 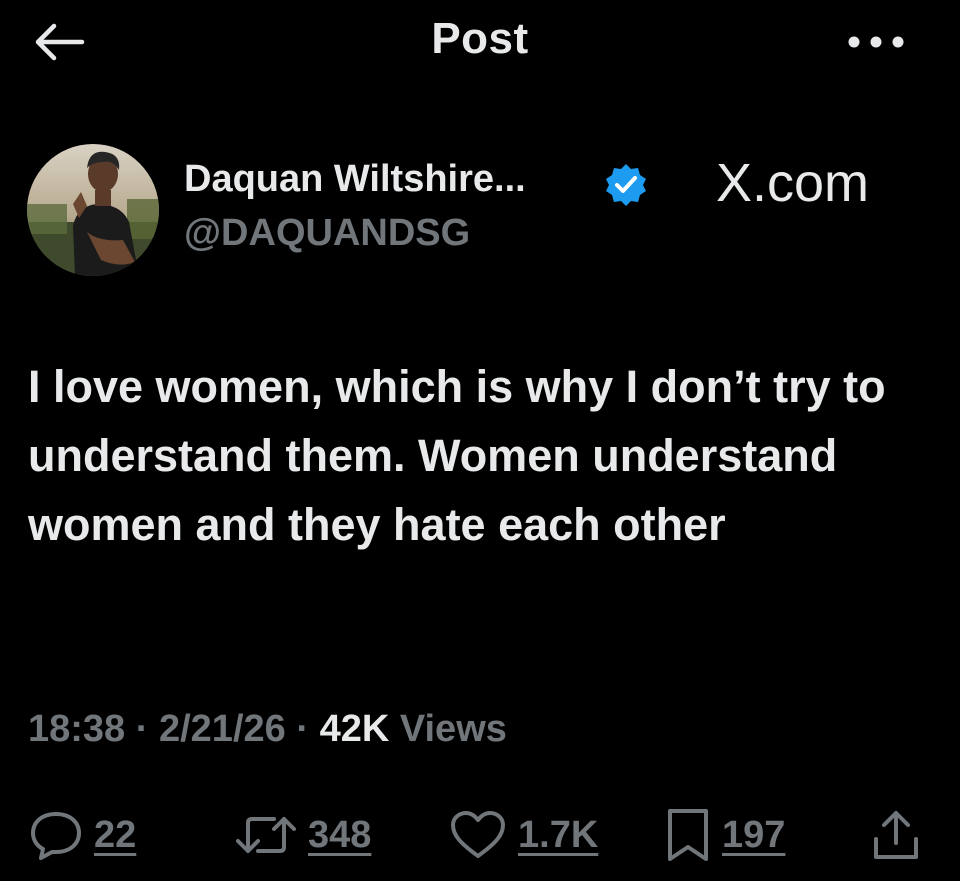 What do you see at coordinates (354, 729) in the screenshot?
I see `views-count: 42K` at bounding box center [354, 729].